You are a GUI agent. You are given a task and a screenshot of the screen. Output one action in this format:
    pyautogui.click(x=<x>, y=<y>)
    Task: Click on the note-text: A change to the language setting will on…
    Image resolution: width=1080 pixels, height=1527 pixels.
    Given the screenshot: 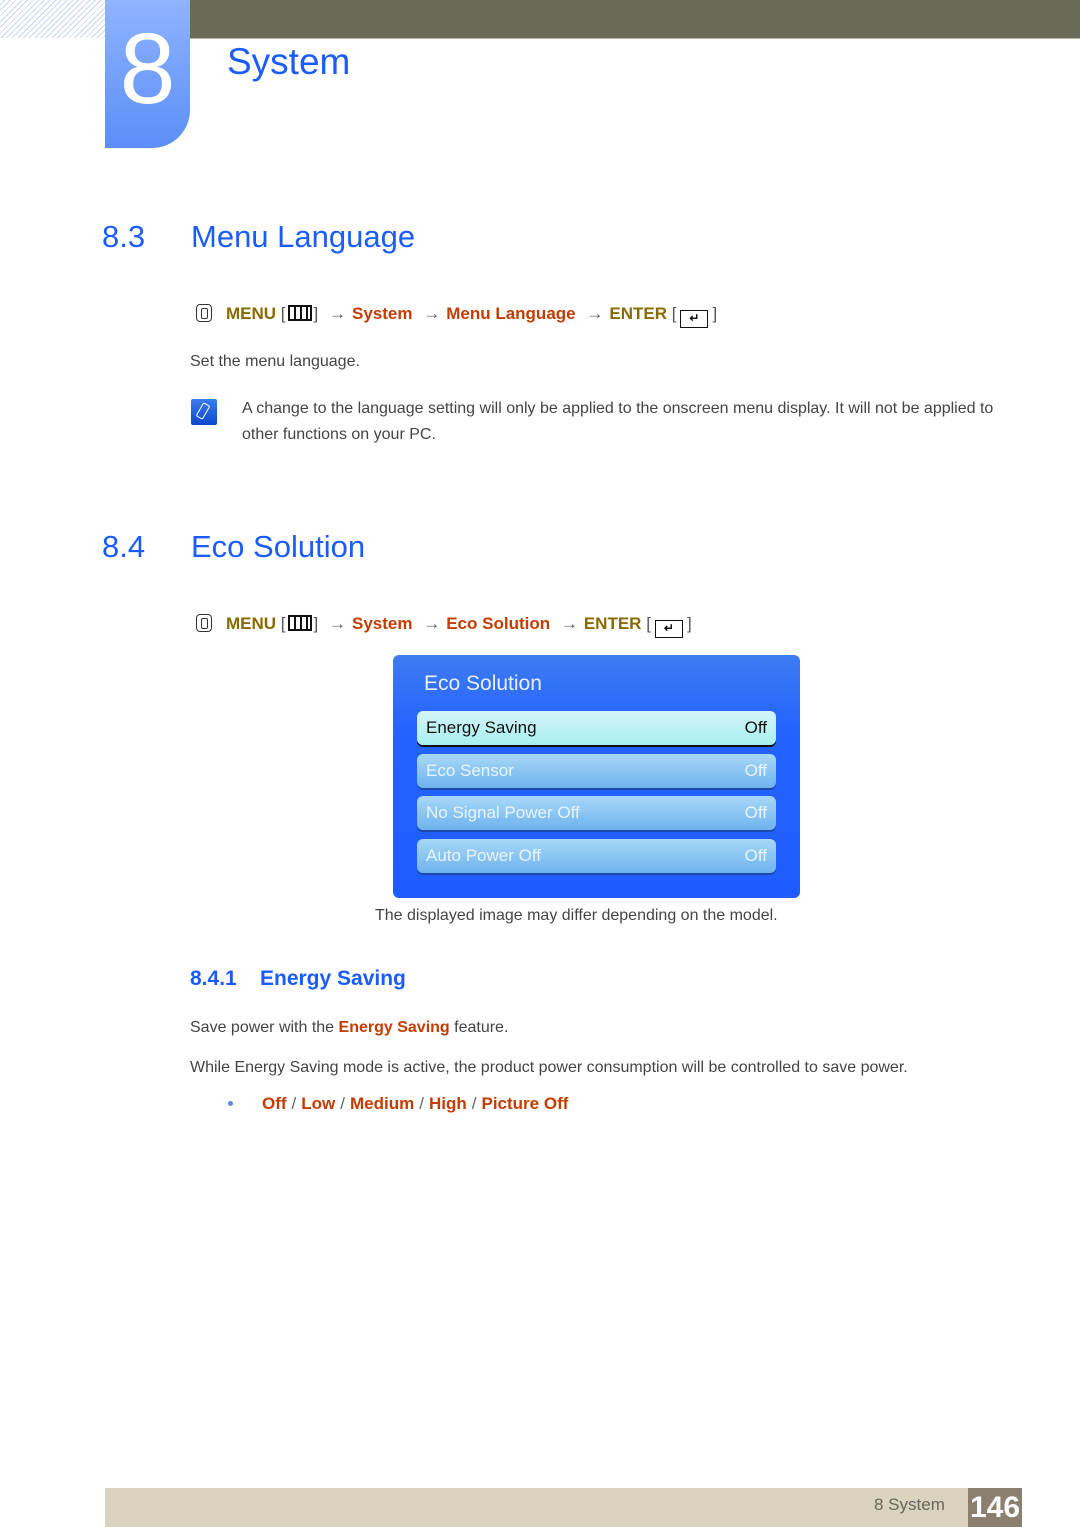 What is the action you would take?
    pyautogui.click(x=618, y=421)
    